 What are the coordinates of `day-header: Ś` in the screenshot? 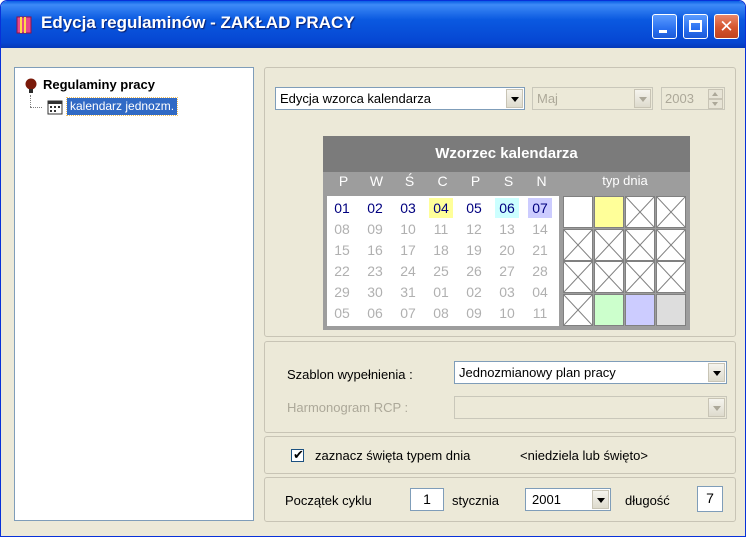 It's located at (409, 181).